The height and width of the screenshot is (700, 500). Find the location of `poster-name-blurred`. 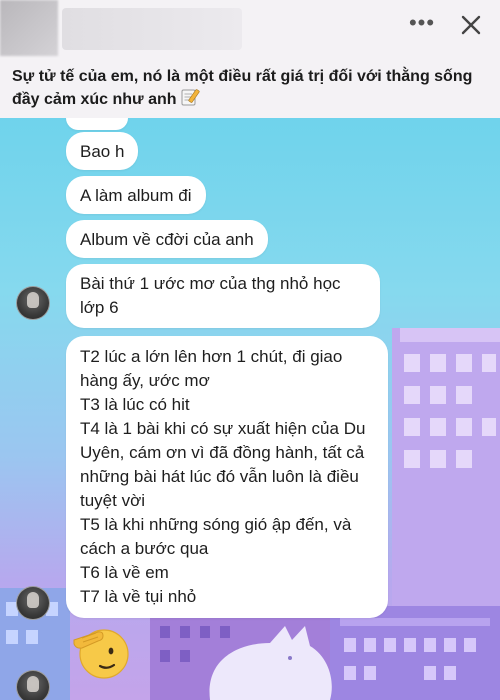

poster-name-blurred is located at coordinates (152, 29).